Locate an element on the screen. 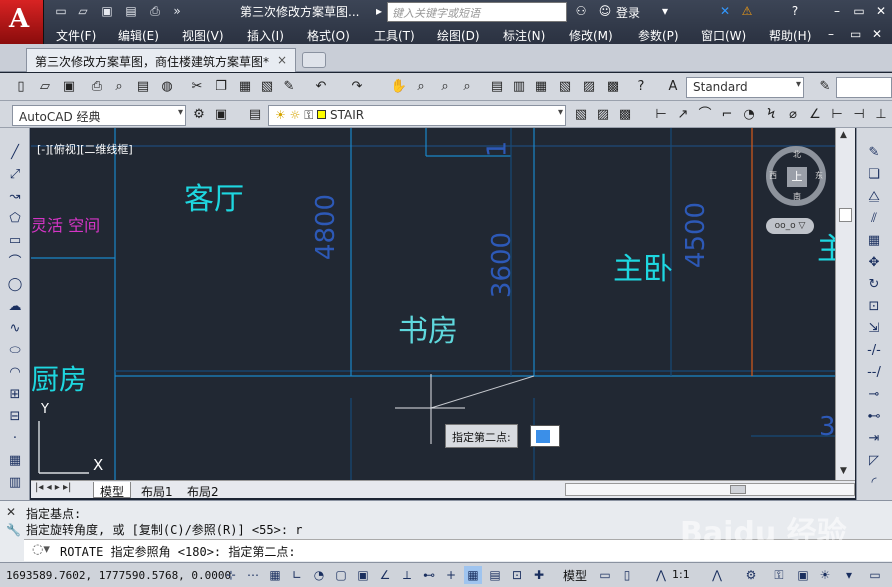  wcs-menu: oo_o ▽ is located at coordinates (790, 226).